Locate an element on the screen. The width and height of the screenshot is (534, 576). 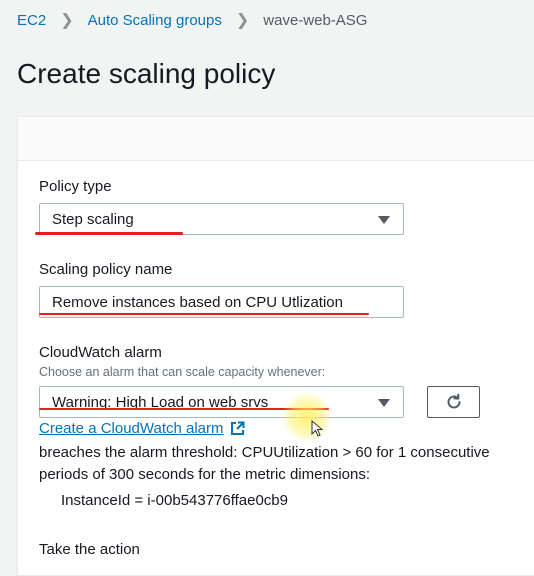
breadcrumb-ec2: EC2 is located at coordinates (31, 20).